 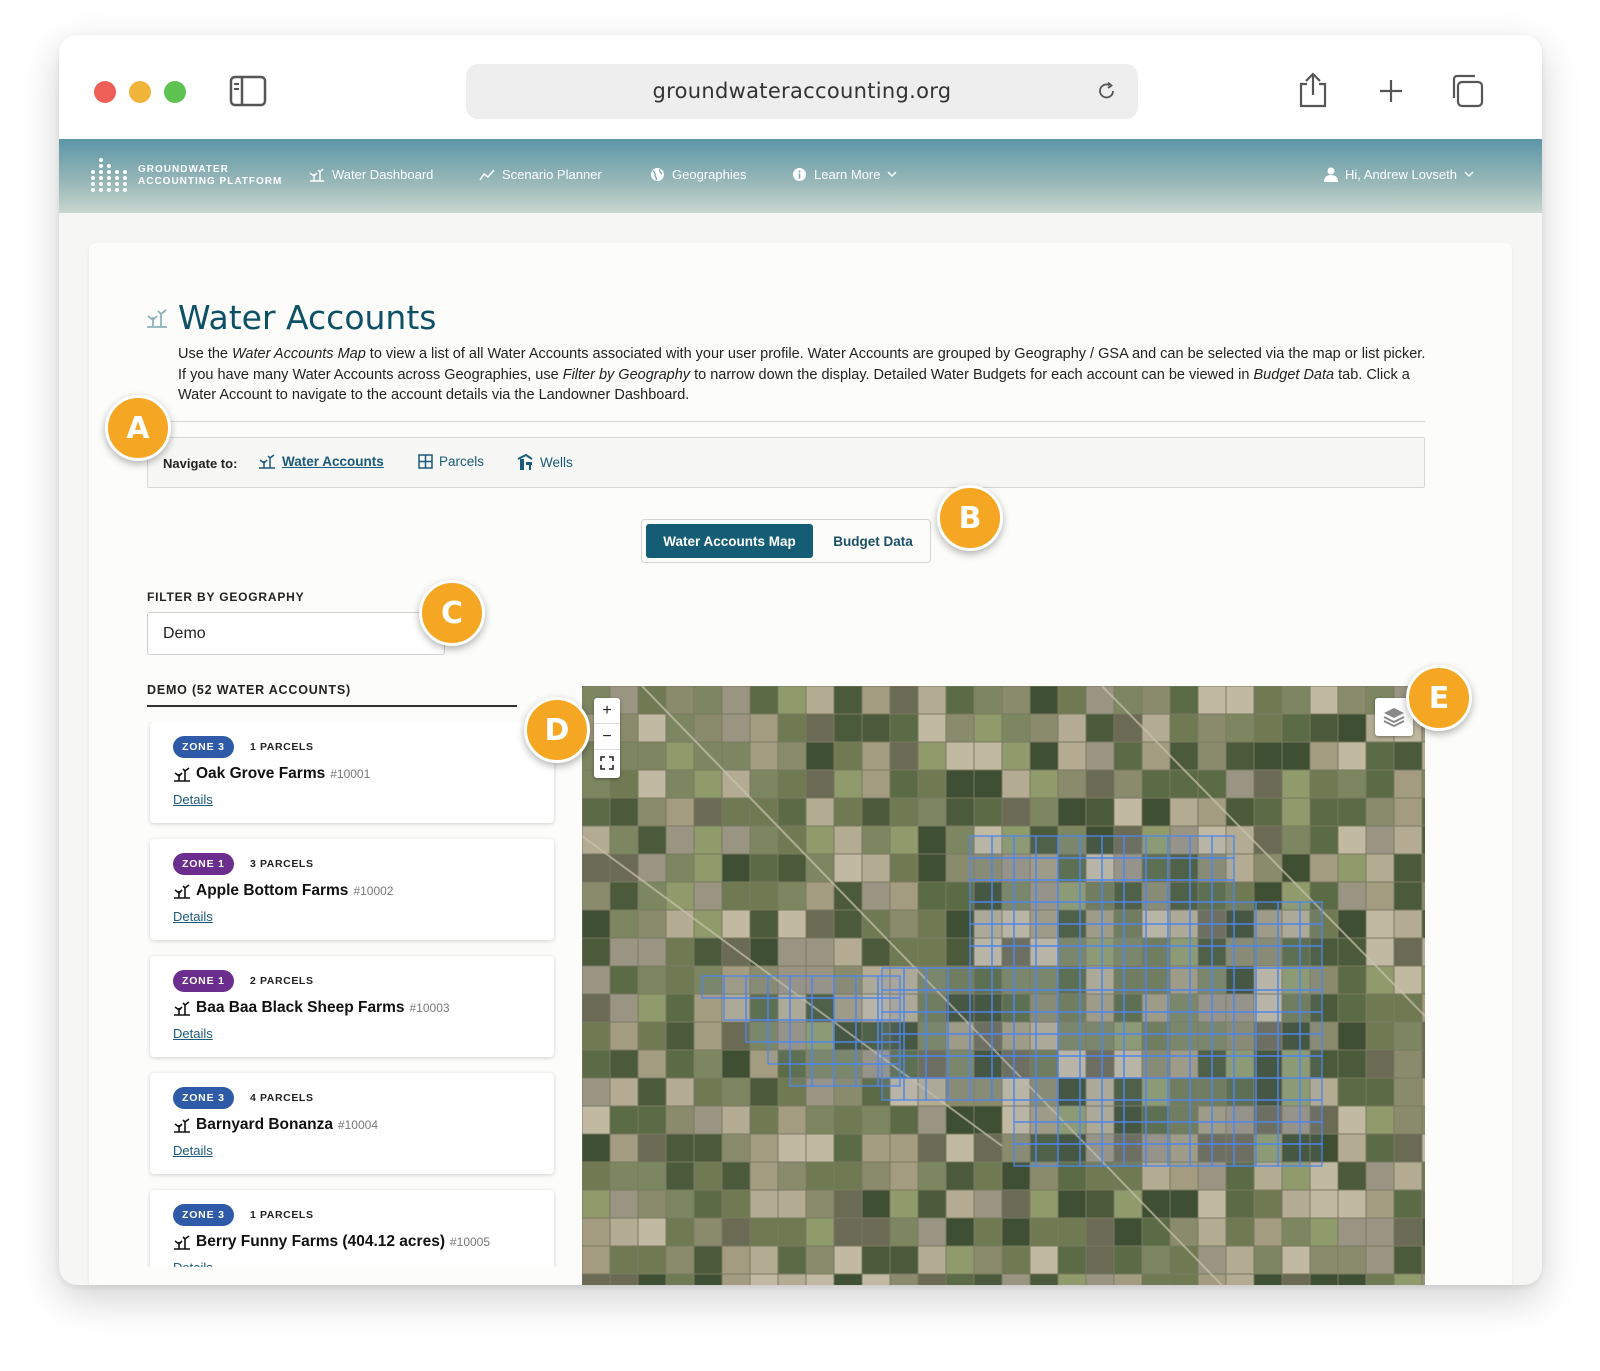 What do you see at coordinates (300, 1007) in the screenshot?
I see `account-name: Baa Baa Black Sheep Farms` at bounding box center [300, 1007].